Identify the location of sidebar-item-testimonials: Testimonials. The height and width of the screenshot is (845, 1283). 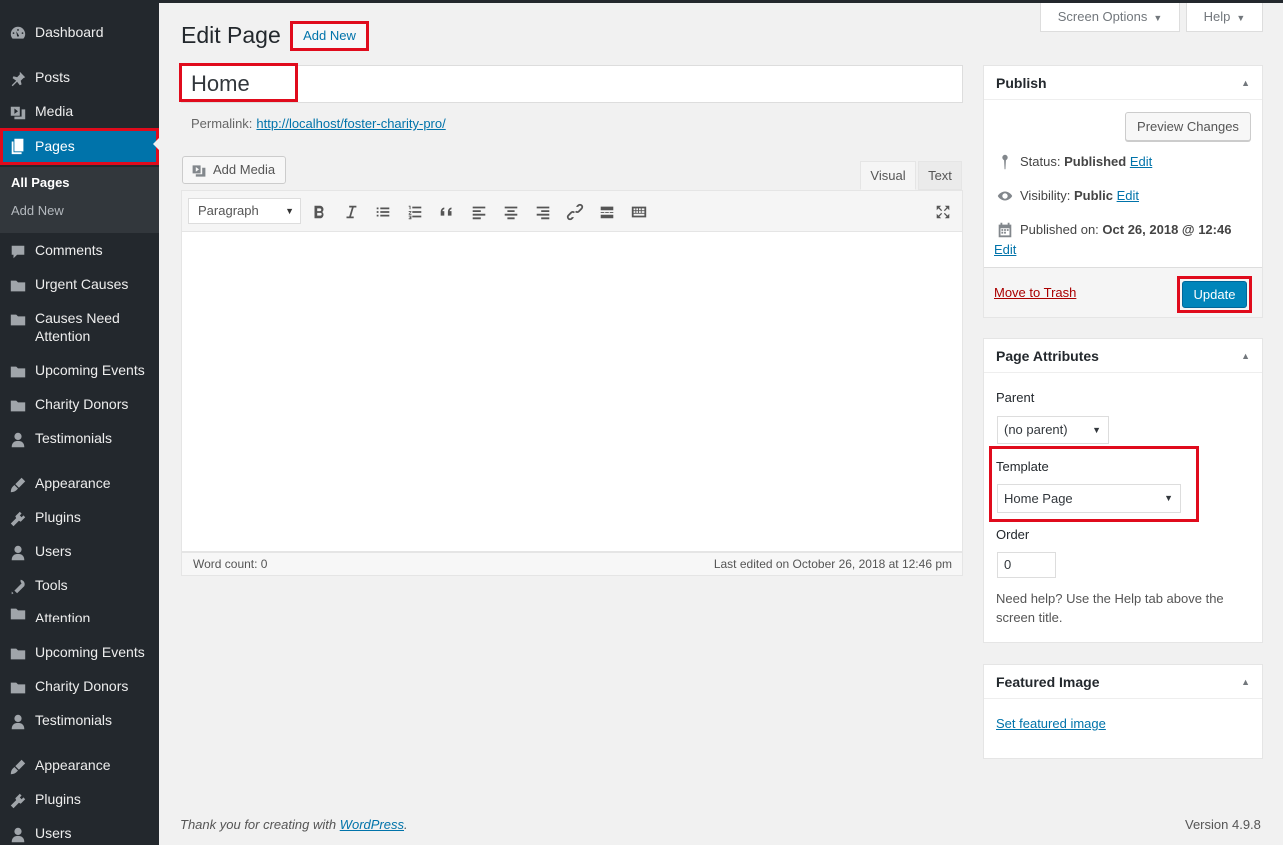
(79, 439).